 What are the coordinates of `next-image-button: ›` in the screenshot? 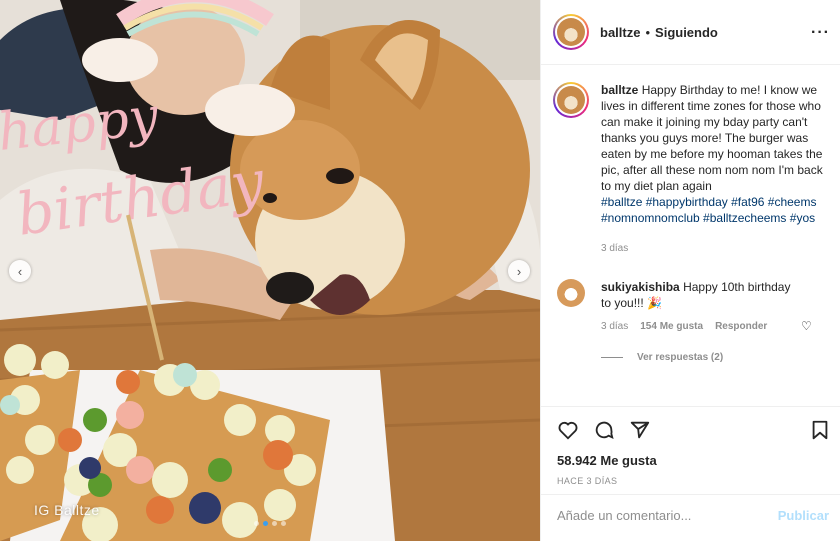 It's located at (519, 271).